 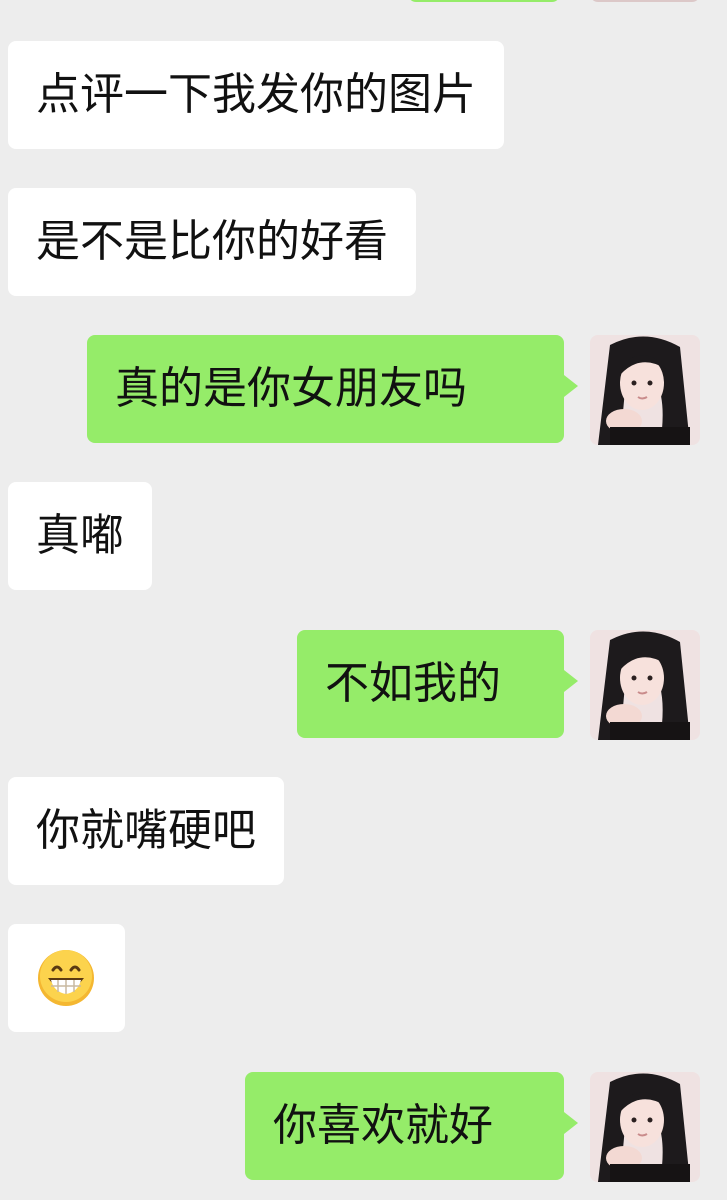 I want to click on message-text: 你就嘴硬吧, so click(x=146, y=830).